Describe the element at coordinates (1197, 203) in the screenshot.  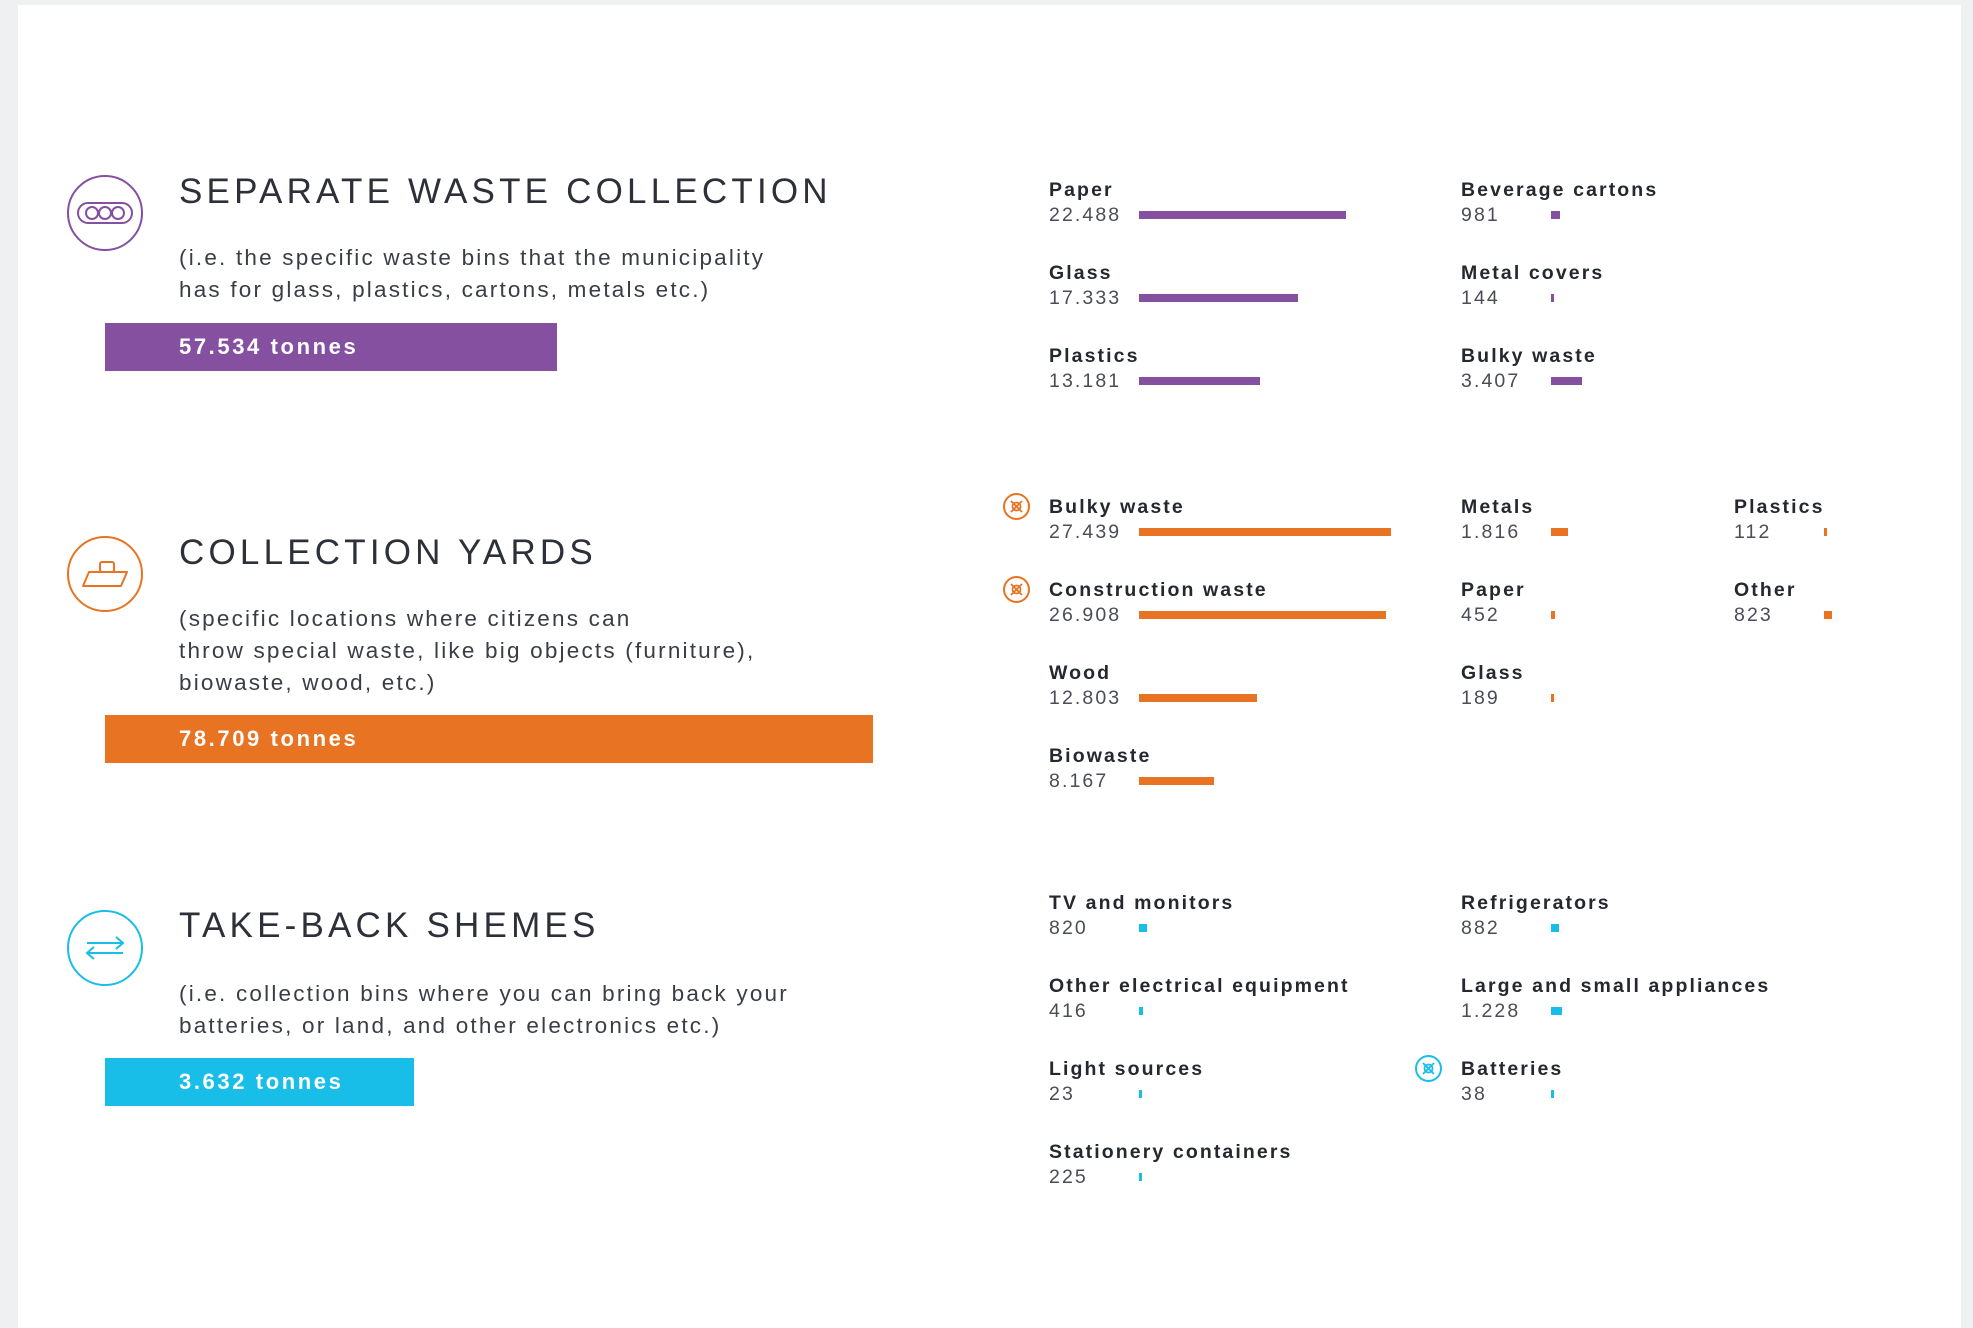
I see `chart-item: Paper 22.488` at that location.